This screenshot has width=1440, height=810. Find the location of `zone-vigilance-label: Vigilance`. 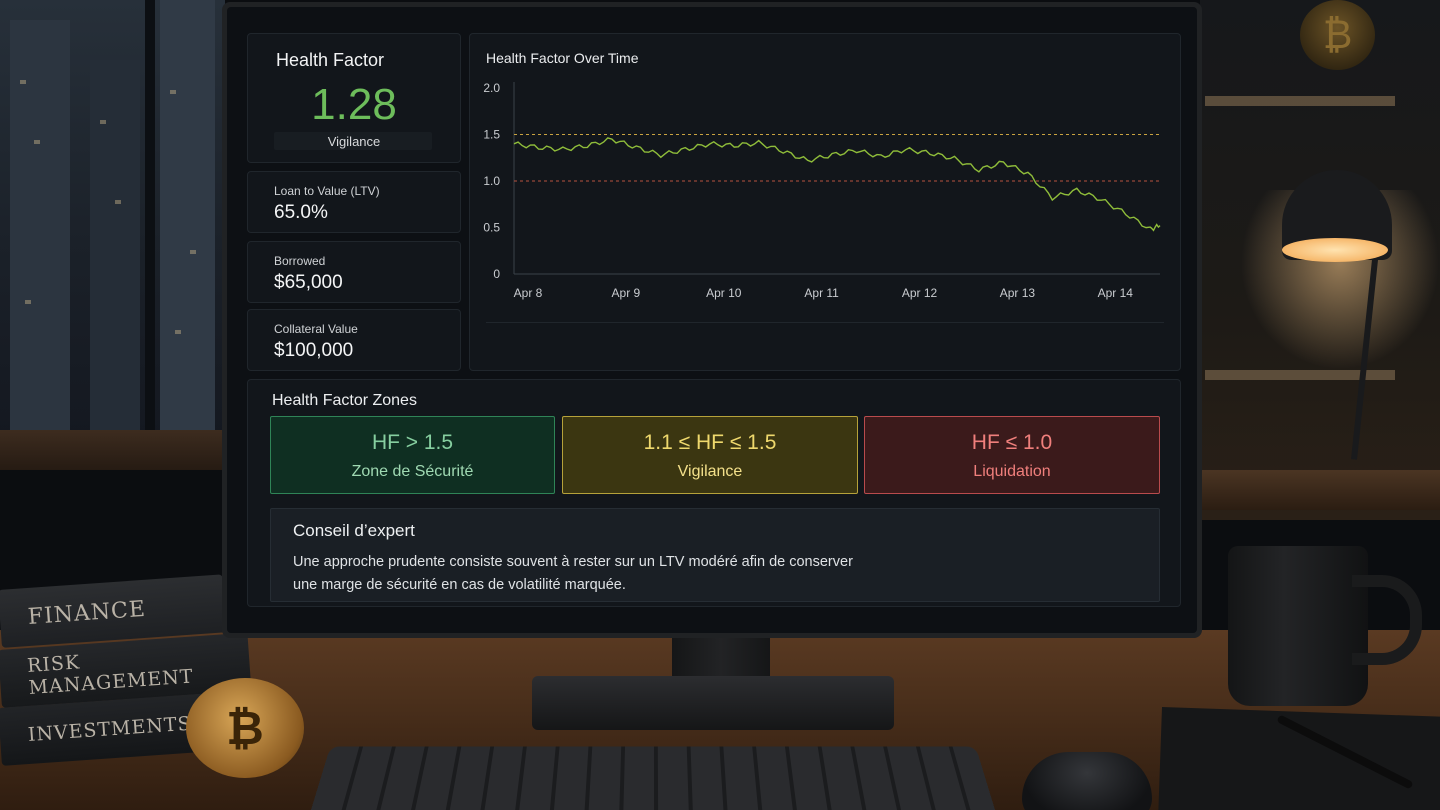

zone-vigilance-label: Vigilance is located at coordinates (710, 471).